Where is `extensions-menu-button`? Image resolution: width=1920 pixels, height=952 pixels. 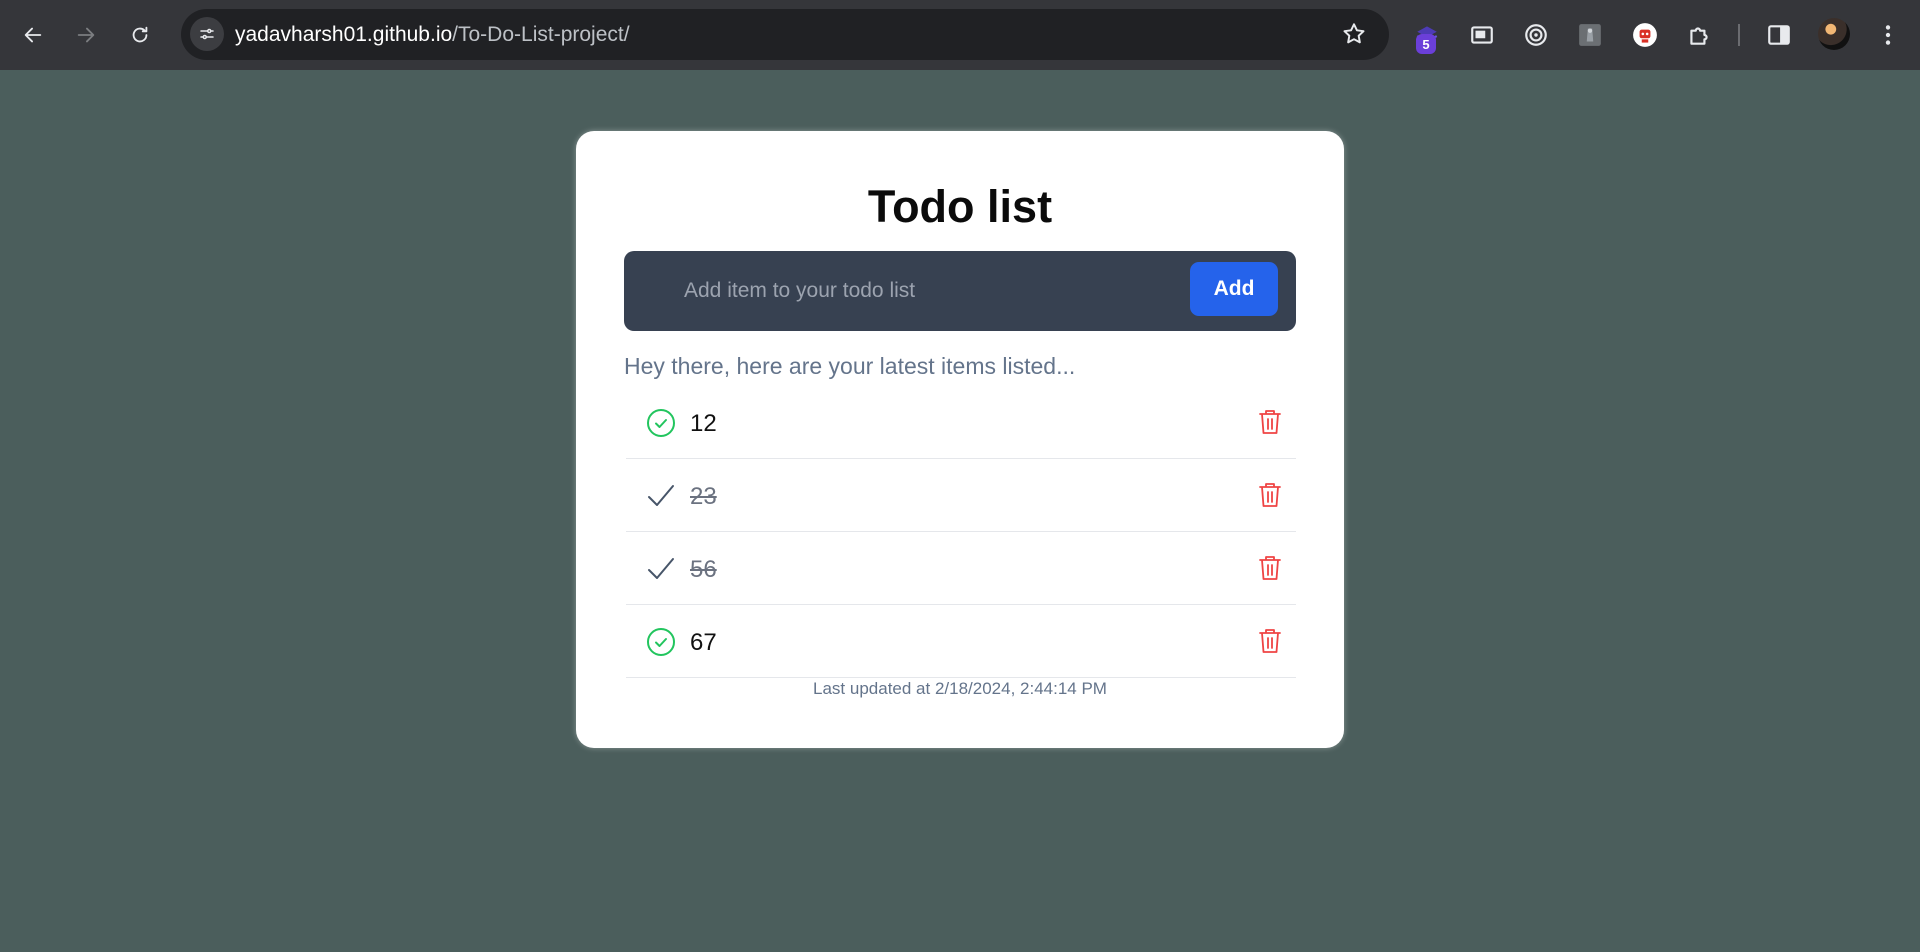 extensions-menu-button is located at coordinates (1699, 35).